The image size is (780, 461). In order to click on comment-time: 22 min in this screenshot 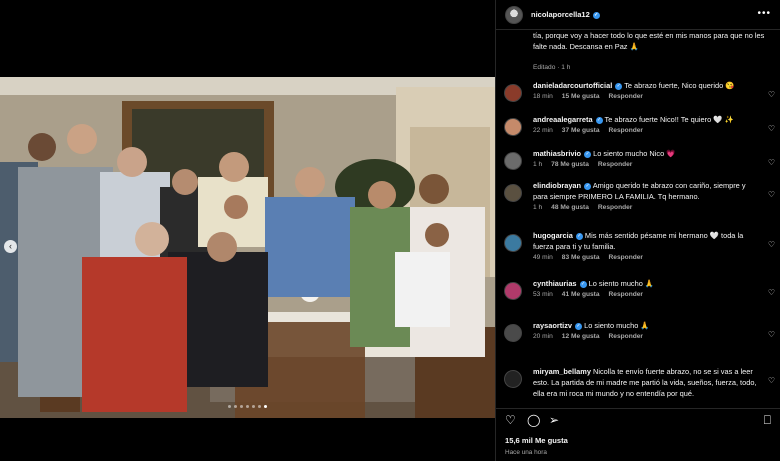, I will do `click(543, 130)`.